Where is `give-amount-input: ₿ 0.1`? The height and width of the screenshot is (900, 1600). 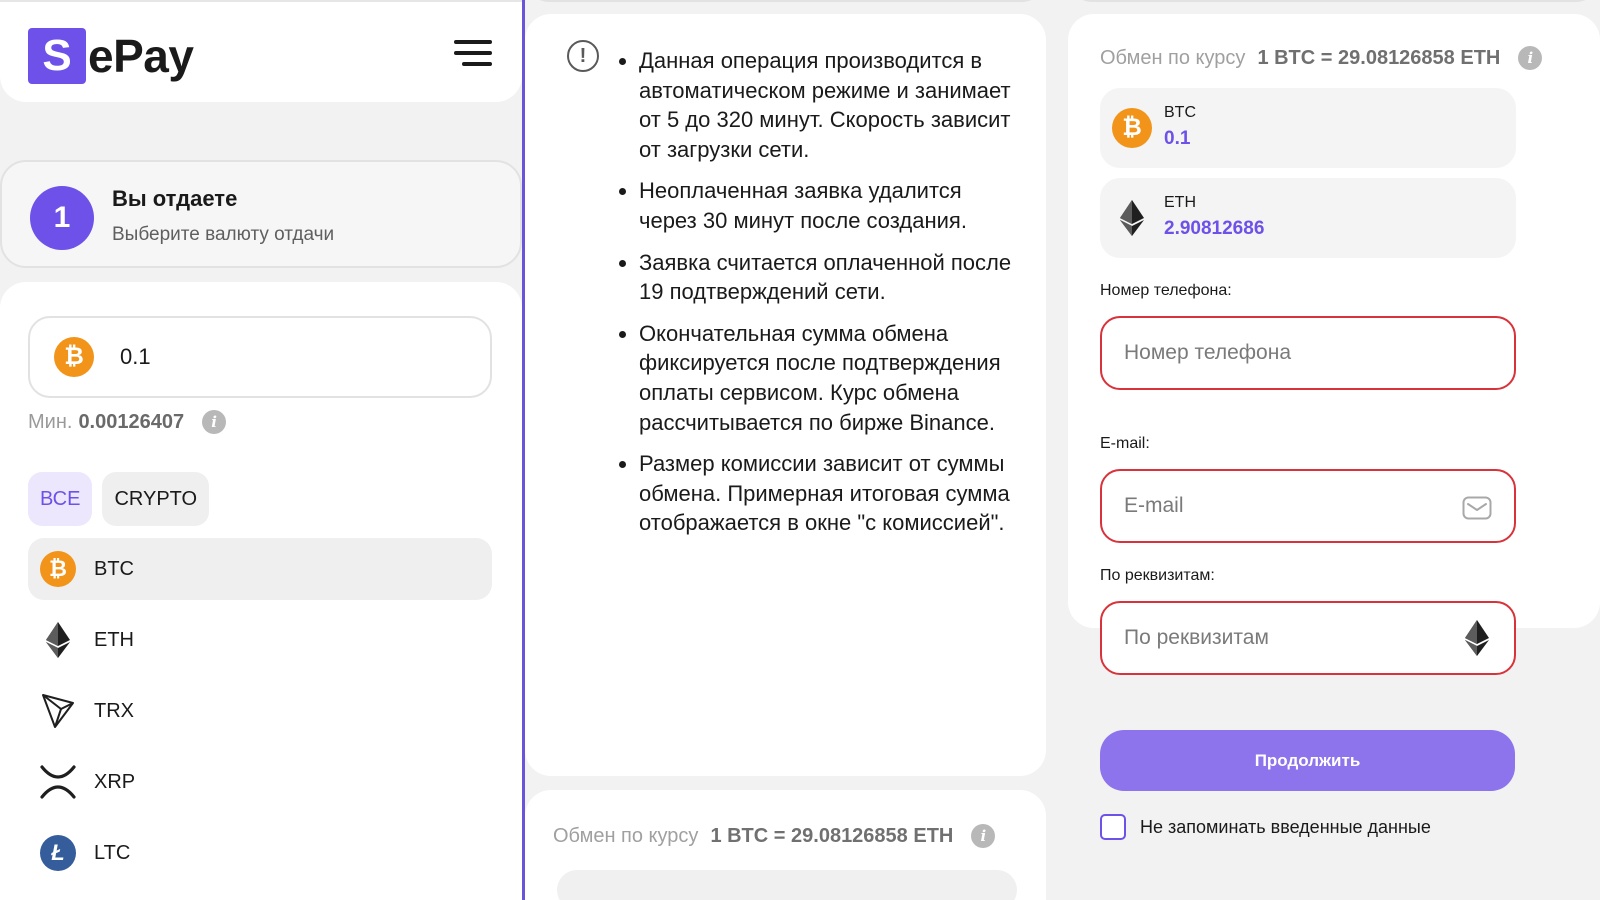
give-amount-input: ₿ 0.1 is located at coordinates (260, 357).